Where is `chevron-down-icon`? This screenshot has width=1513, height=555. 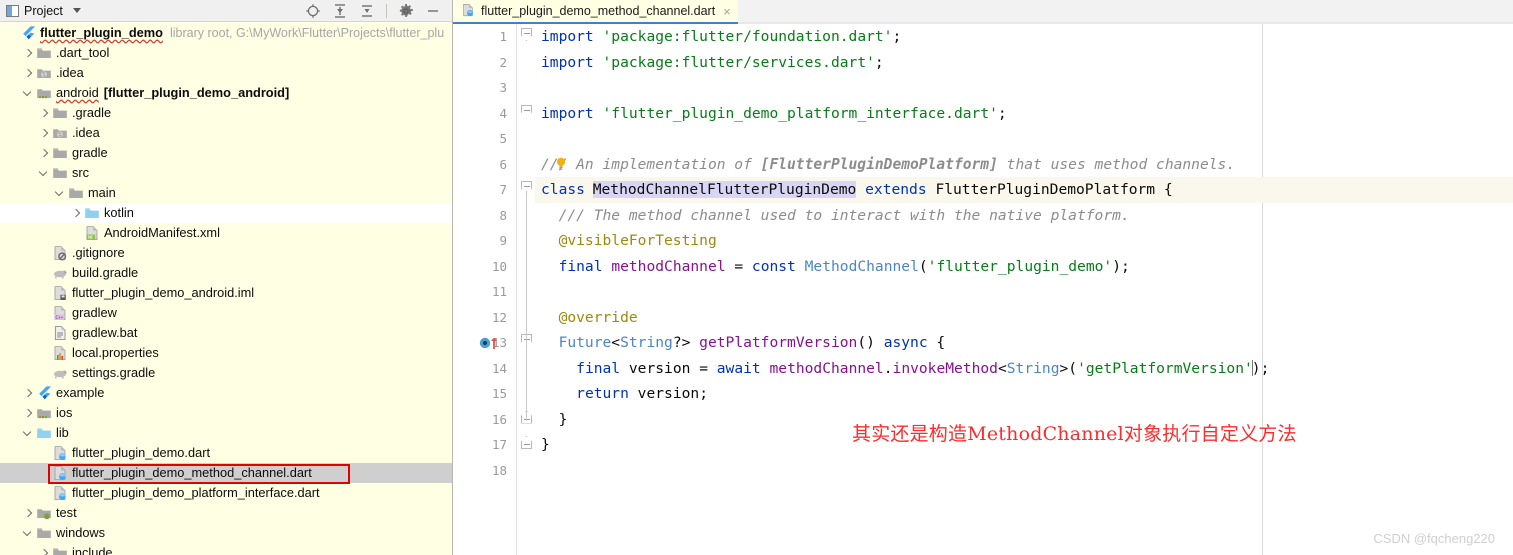 chevron-down-icon is located at coordinates (76, 10).